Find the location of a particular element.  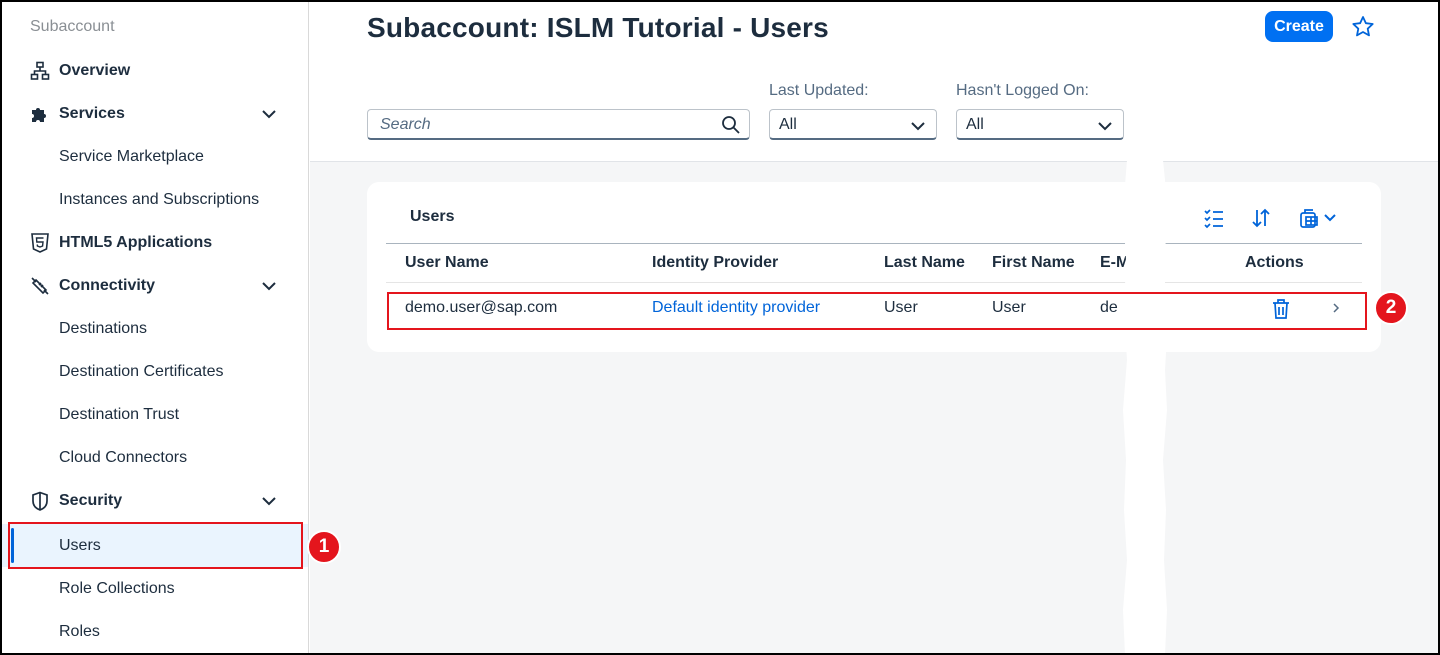

last-updated-select: All is located at coordinates (853, 124).